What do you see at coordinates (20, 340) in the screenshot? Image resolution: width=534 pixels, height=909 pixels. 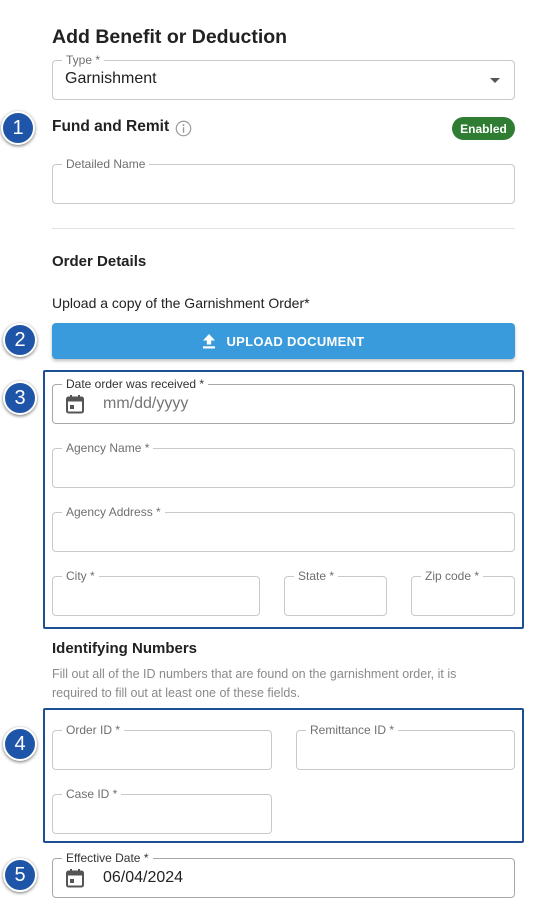 I see `step-marker-2: 2` at bounding box center [20, 340].